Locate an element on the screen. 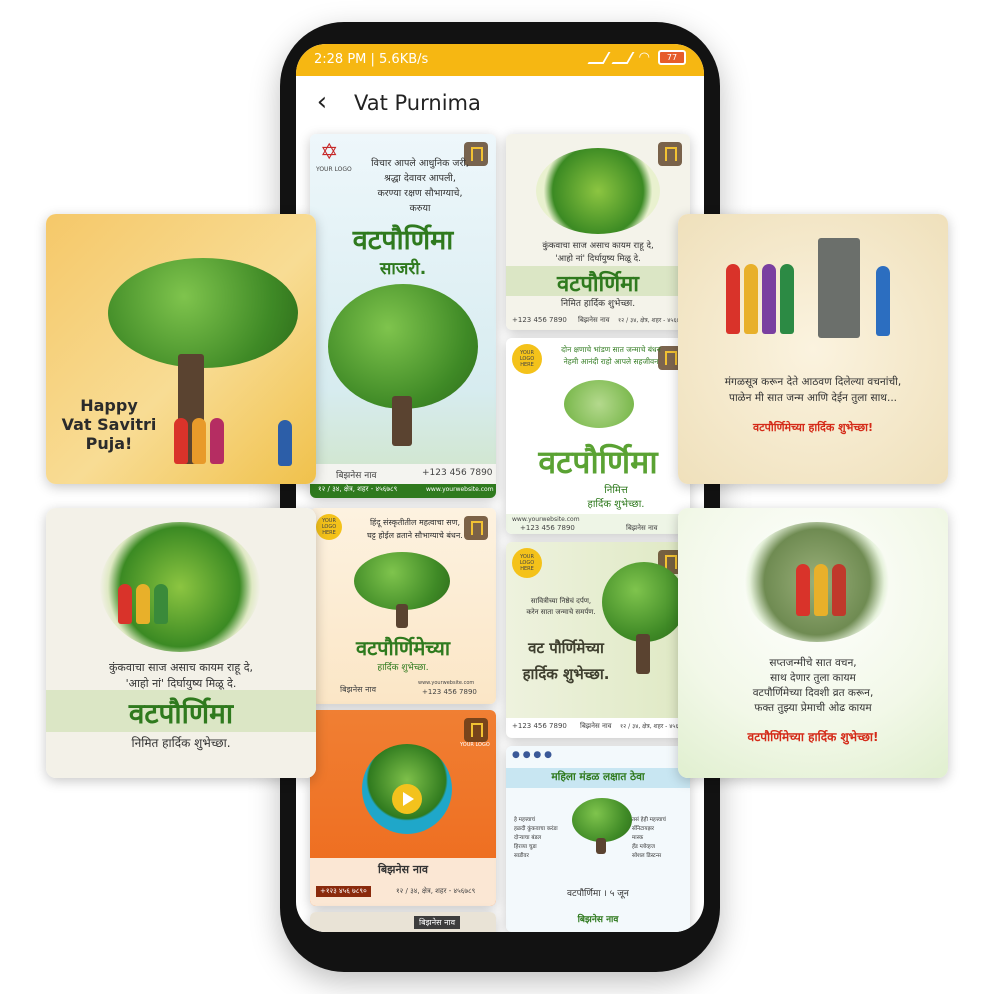  greeting-text: Happy Vat Savitri Puja! is located at coordinates (109, 424).